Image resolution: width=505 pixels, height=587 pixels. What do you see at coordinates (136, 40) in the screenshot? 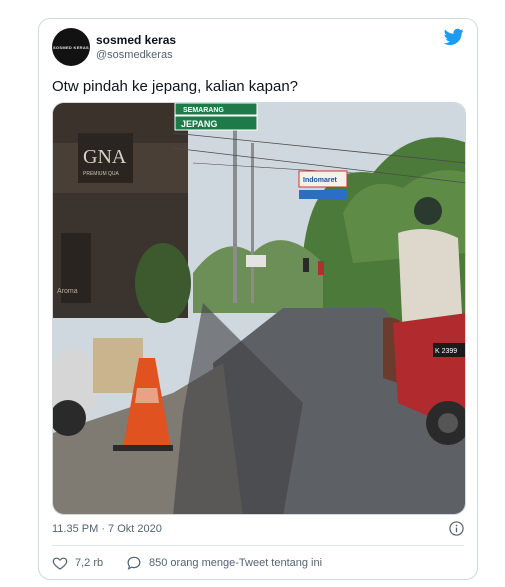
I see `author-display-name: sosmed keras` at bounding box center [136, 40].